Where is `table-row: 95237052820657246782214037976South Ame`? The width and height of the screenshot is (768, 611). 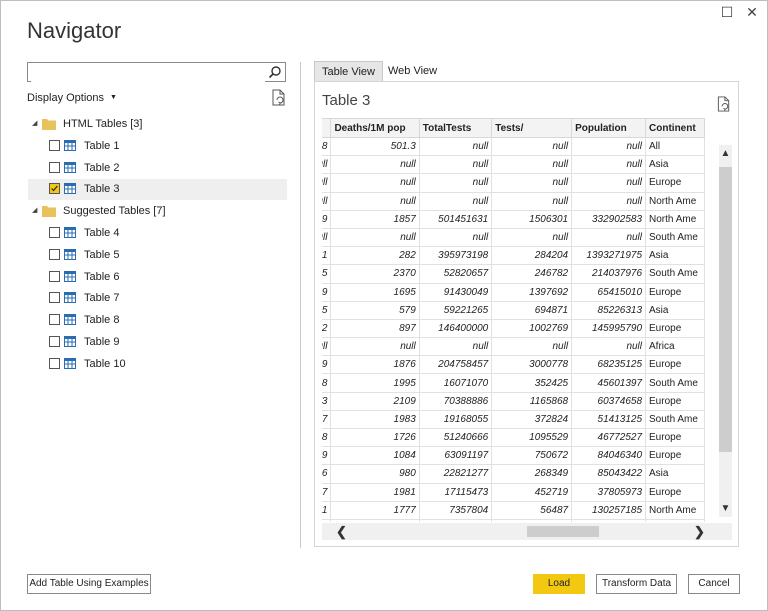 table-row: 95237052820657246782214037976South Ame is located at coordinates (513, 274).